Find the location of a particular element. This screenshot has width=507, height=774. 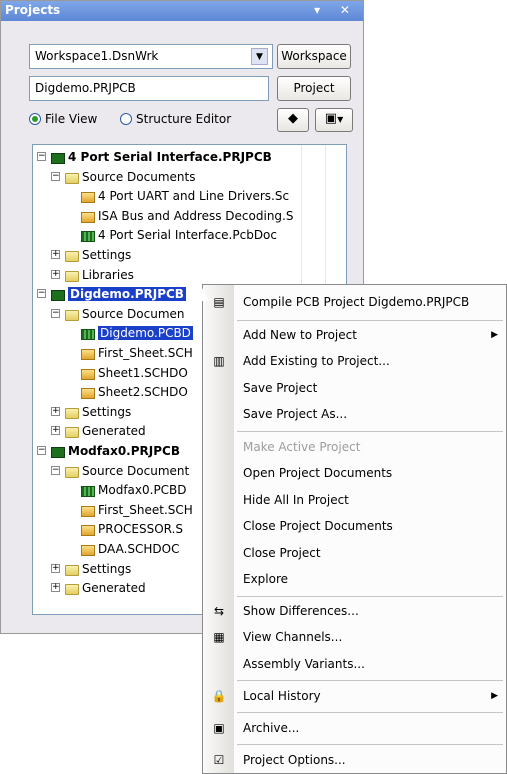

tree-row: −folderSource Document is located at coordinates (120, 471).